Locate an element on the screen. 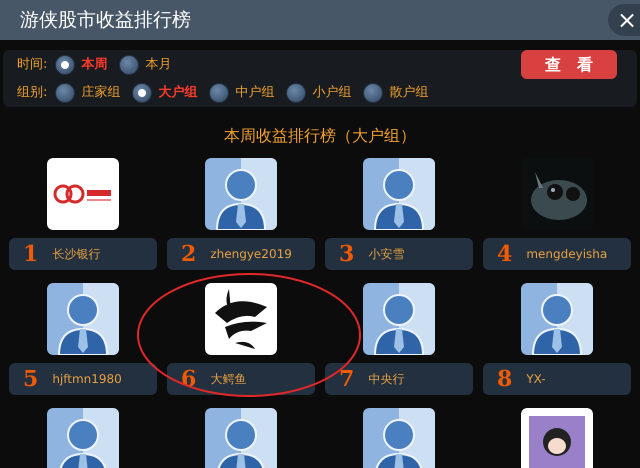  close-button: × is located at coordinates (624, 20).